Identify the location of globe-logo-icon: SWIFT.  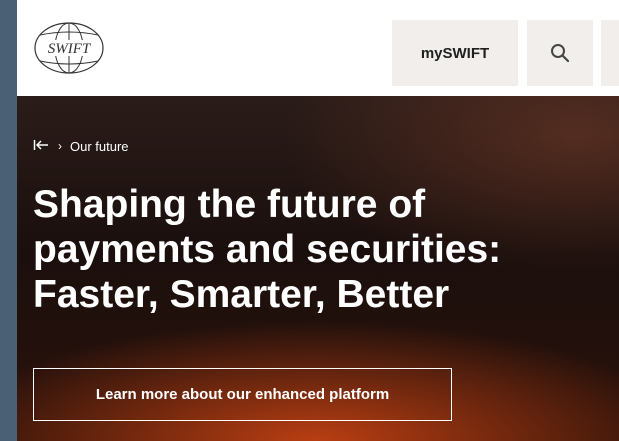
(69, 48).